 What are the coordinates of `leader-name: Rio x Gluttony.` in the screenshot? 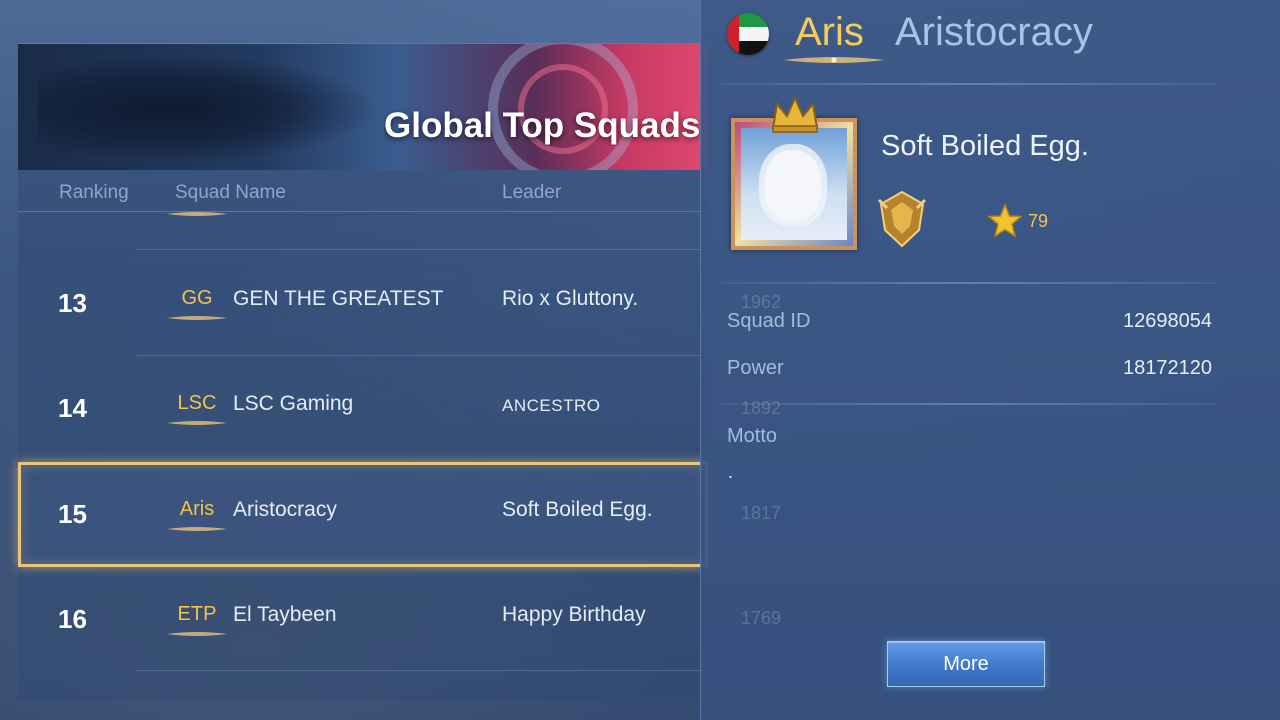 It's located at (570, 298).